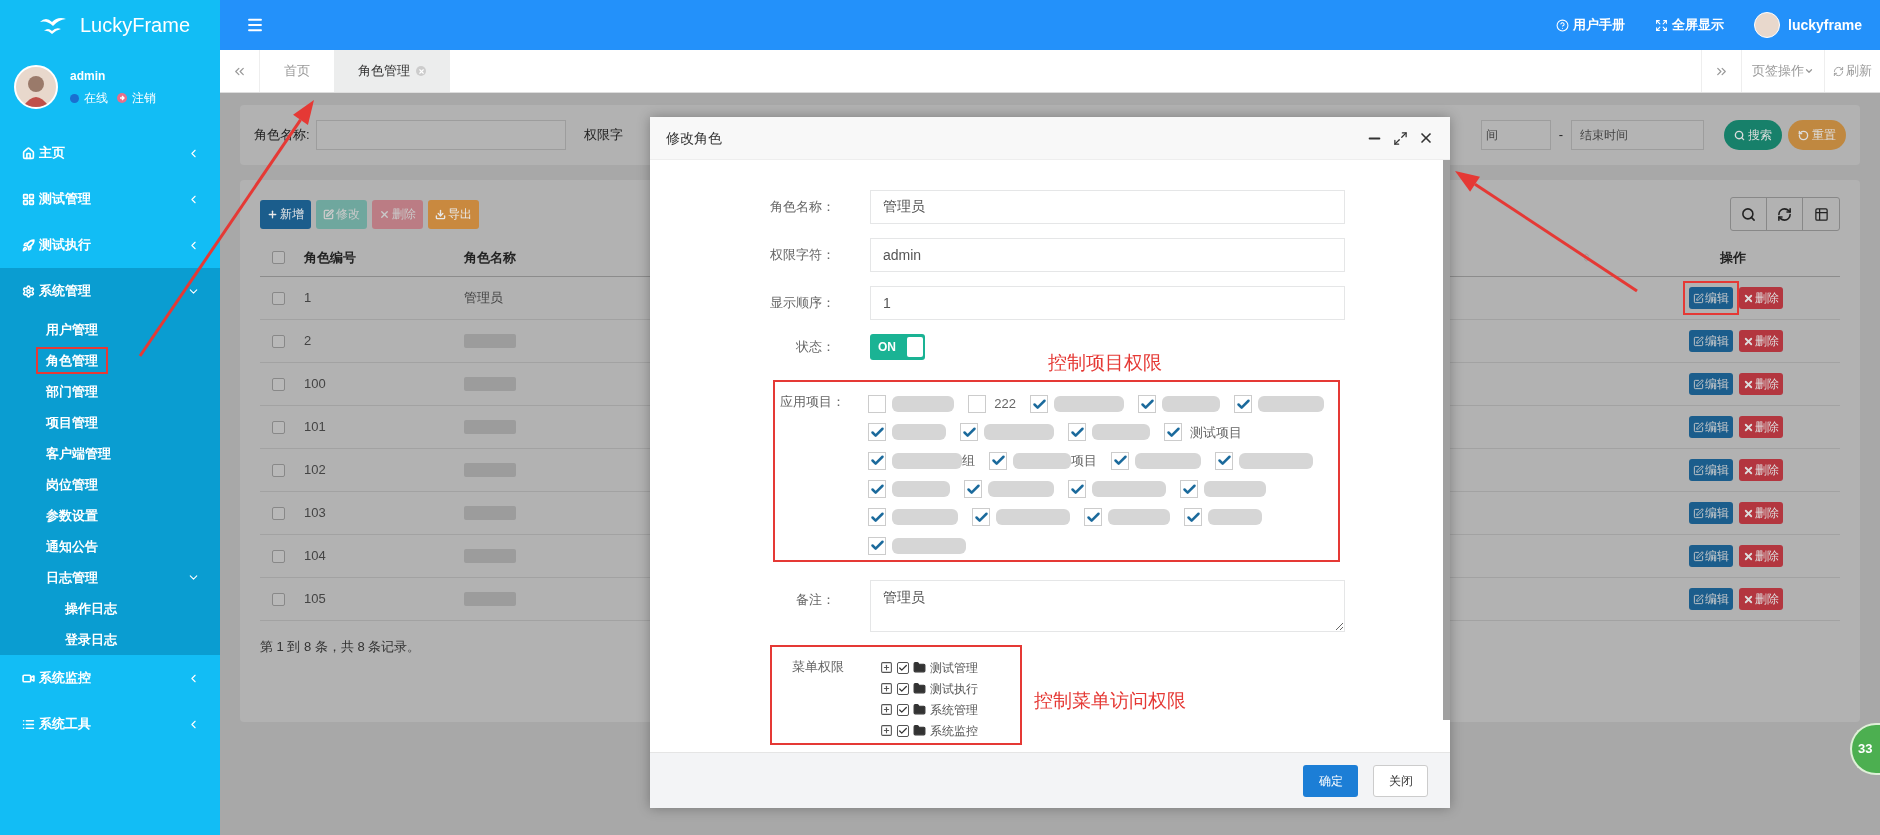 The height and width of the screenshot is (835, 1880). I want to click on user-menu: luckyframe, so click(1808, 25).